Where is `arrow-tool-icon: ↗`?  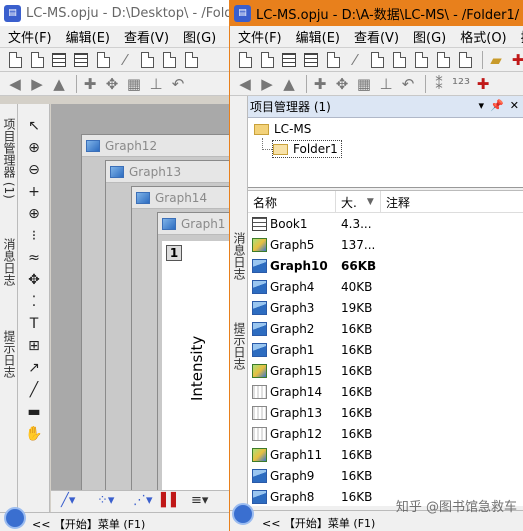 arrow-tool-icon: ↗ is located at coordinates (34, 368).